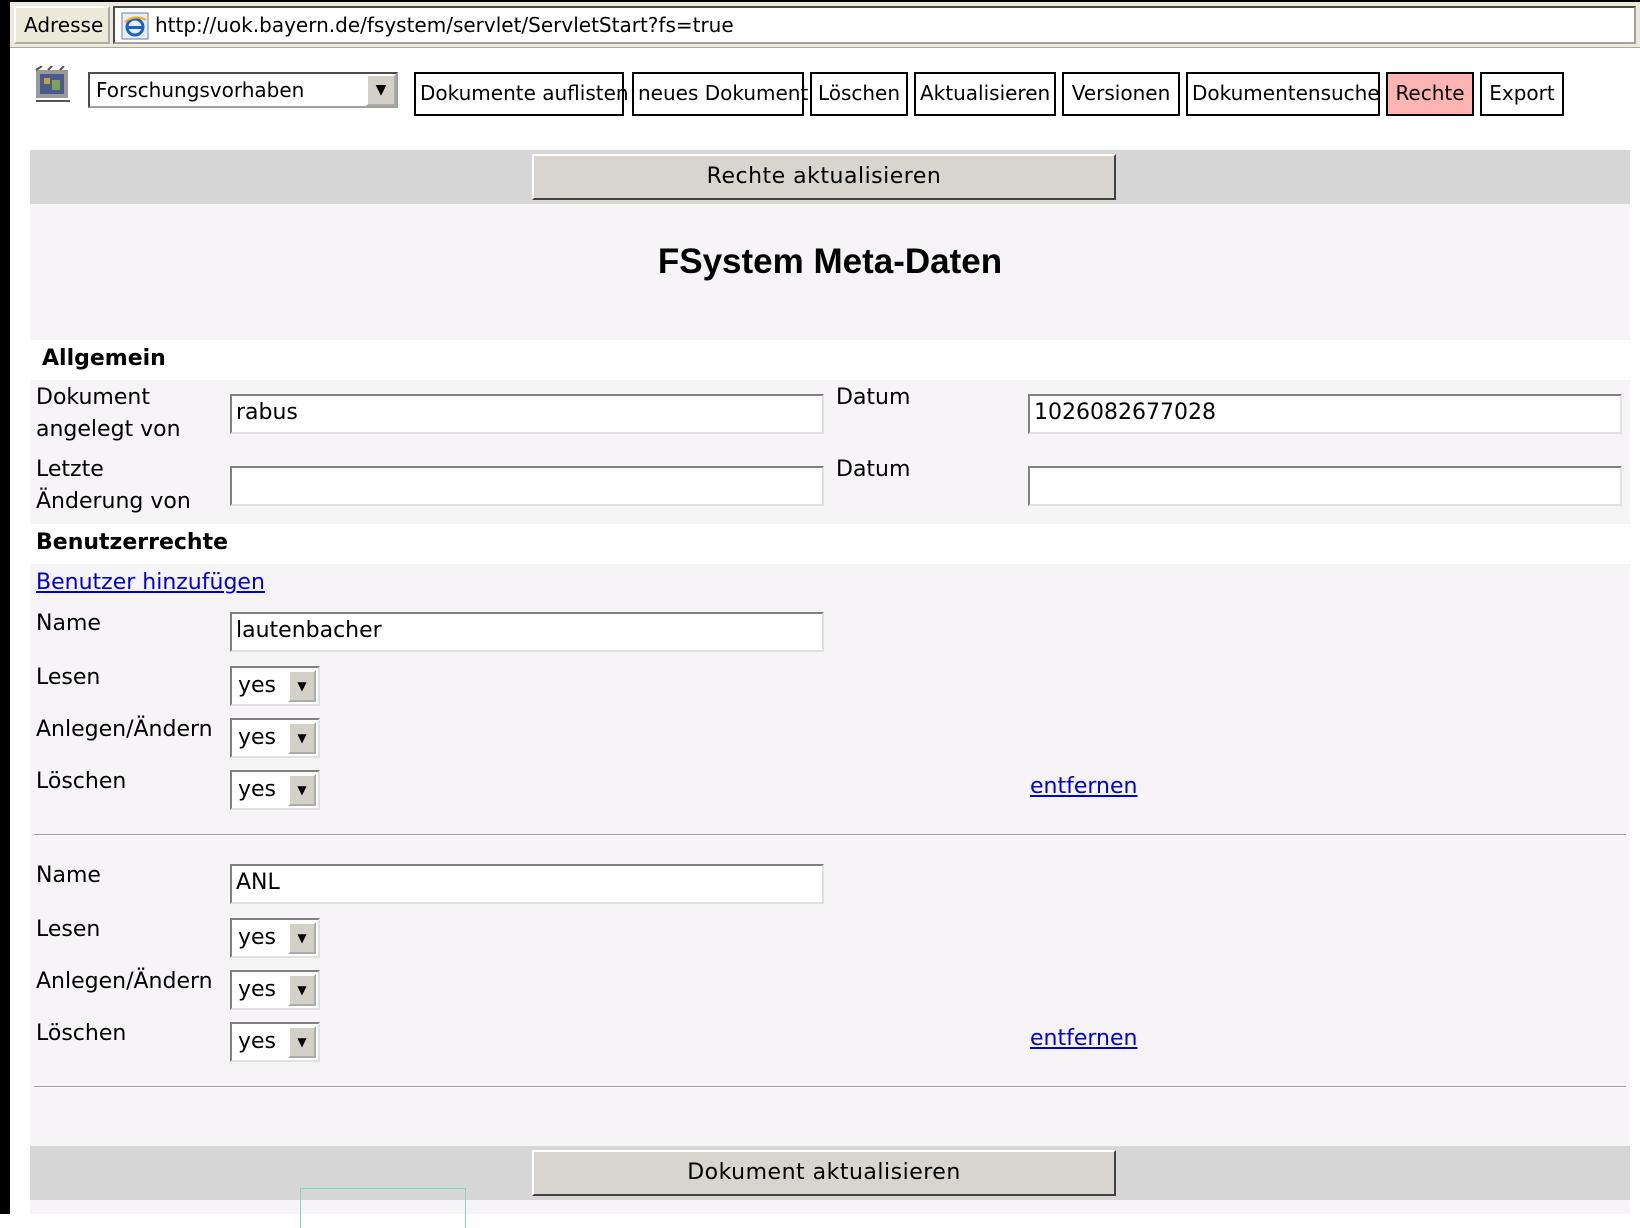 Image resolution: width=1640 pixels, height=1228 pixels. What do you see at coordinates (830, 261) in the screenshot?
I see `page-title: FSystem Meta-Daten` at bounding box center [830, 261].